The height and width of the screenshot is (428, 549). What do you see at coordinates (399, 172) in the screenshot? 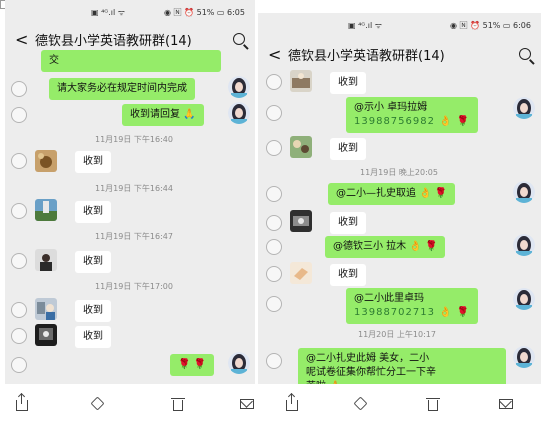
I see `timestamp: 11月19日 晚上20:05` at bounding box center [399, 172].